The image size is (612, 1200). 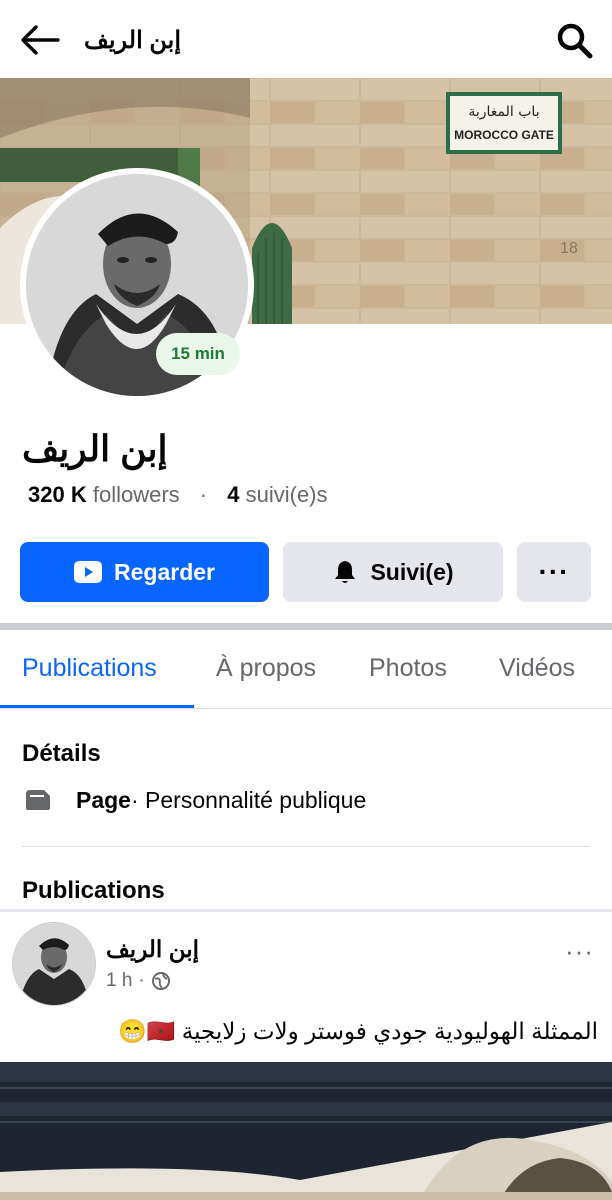 I want to click on wall-mark: 18, so click(x=569, y=248).